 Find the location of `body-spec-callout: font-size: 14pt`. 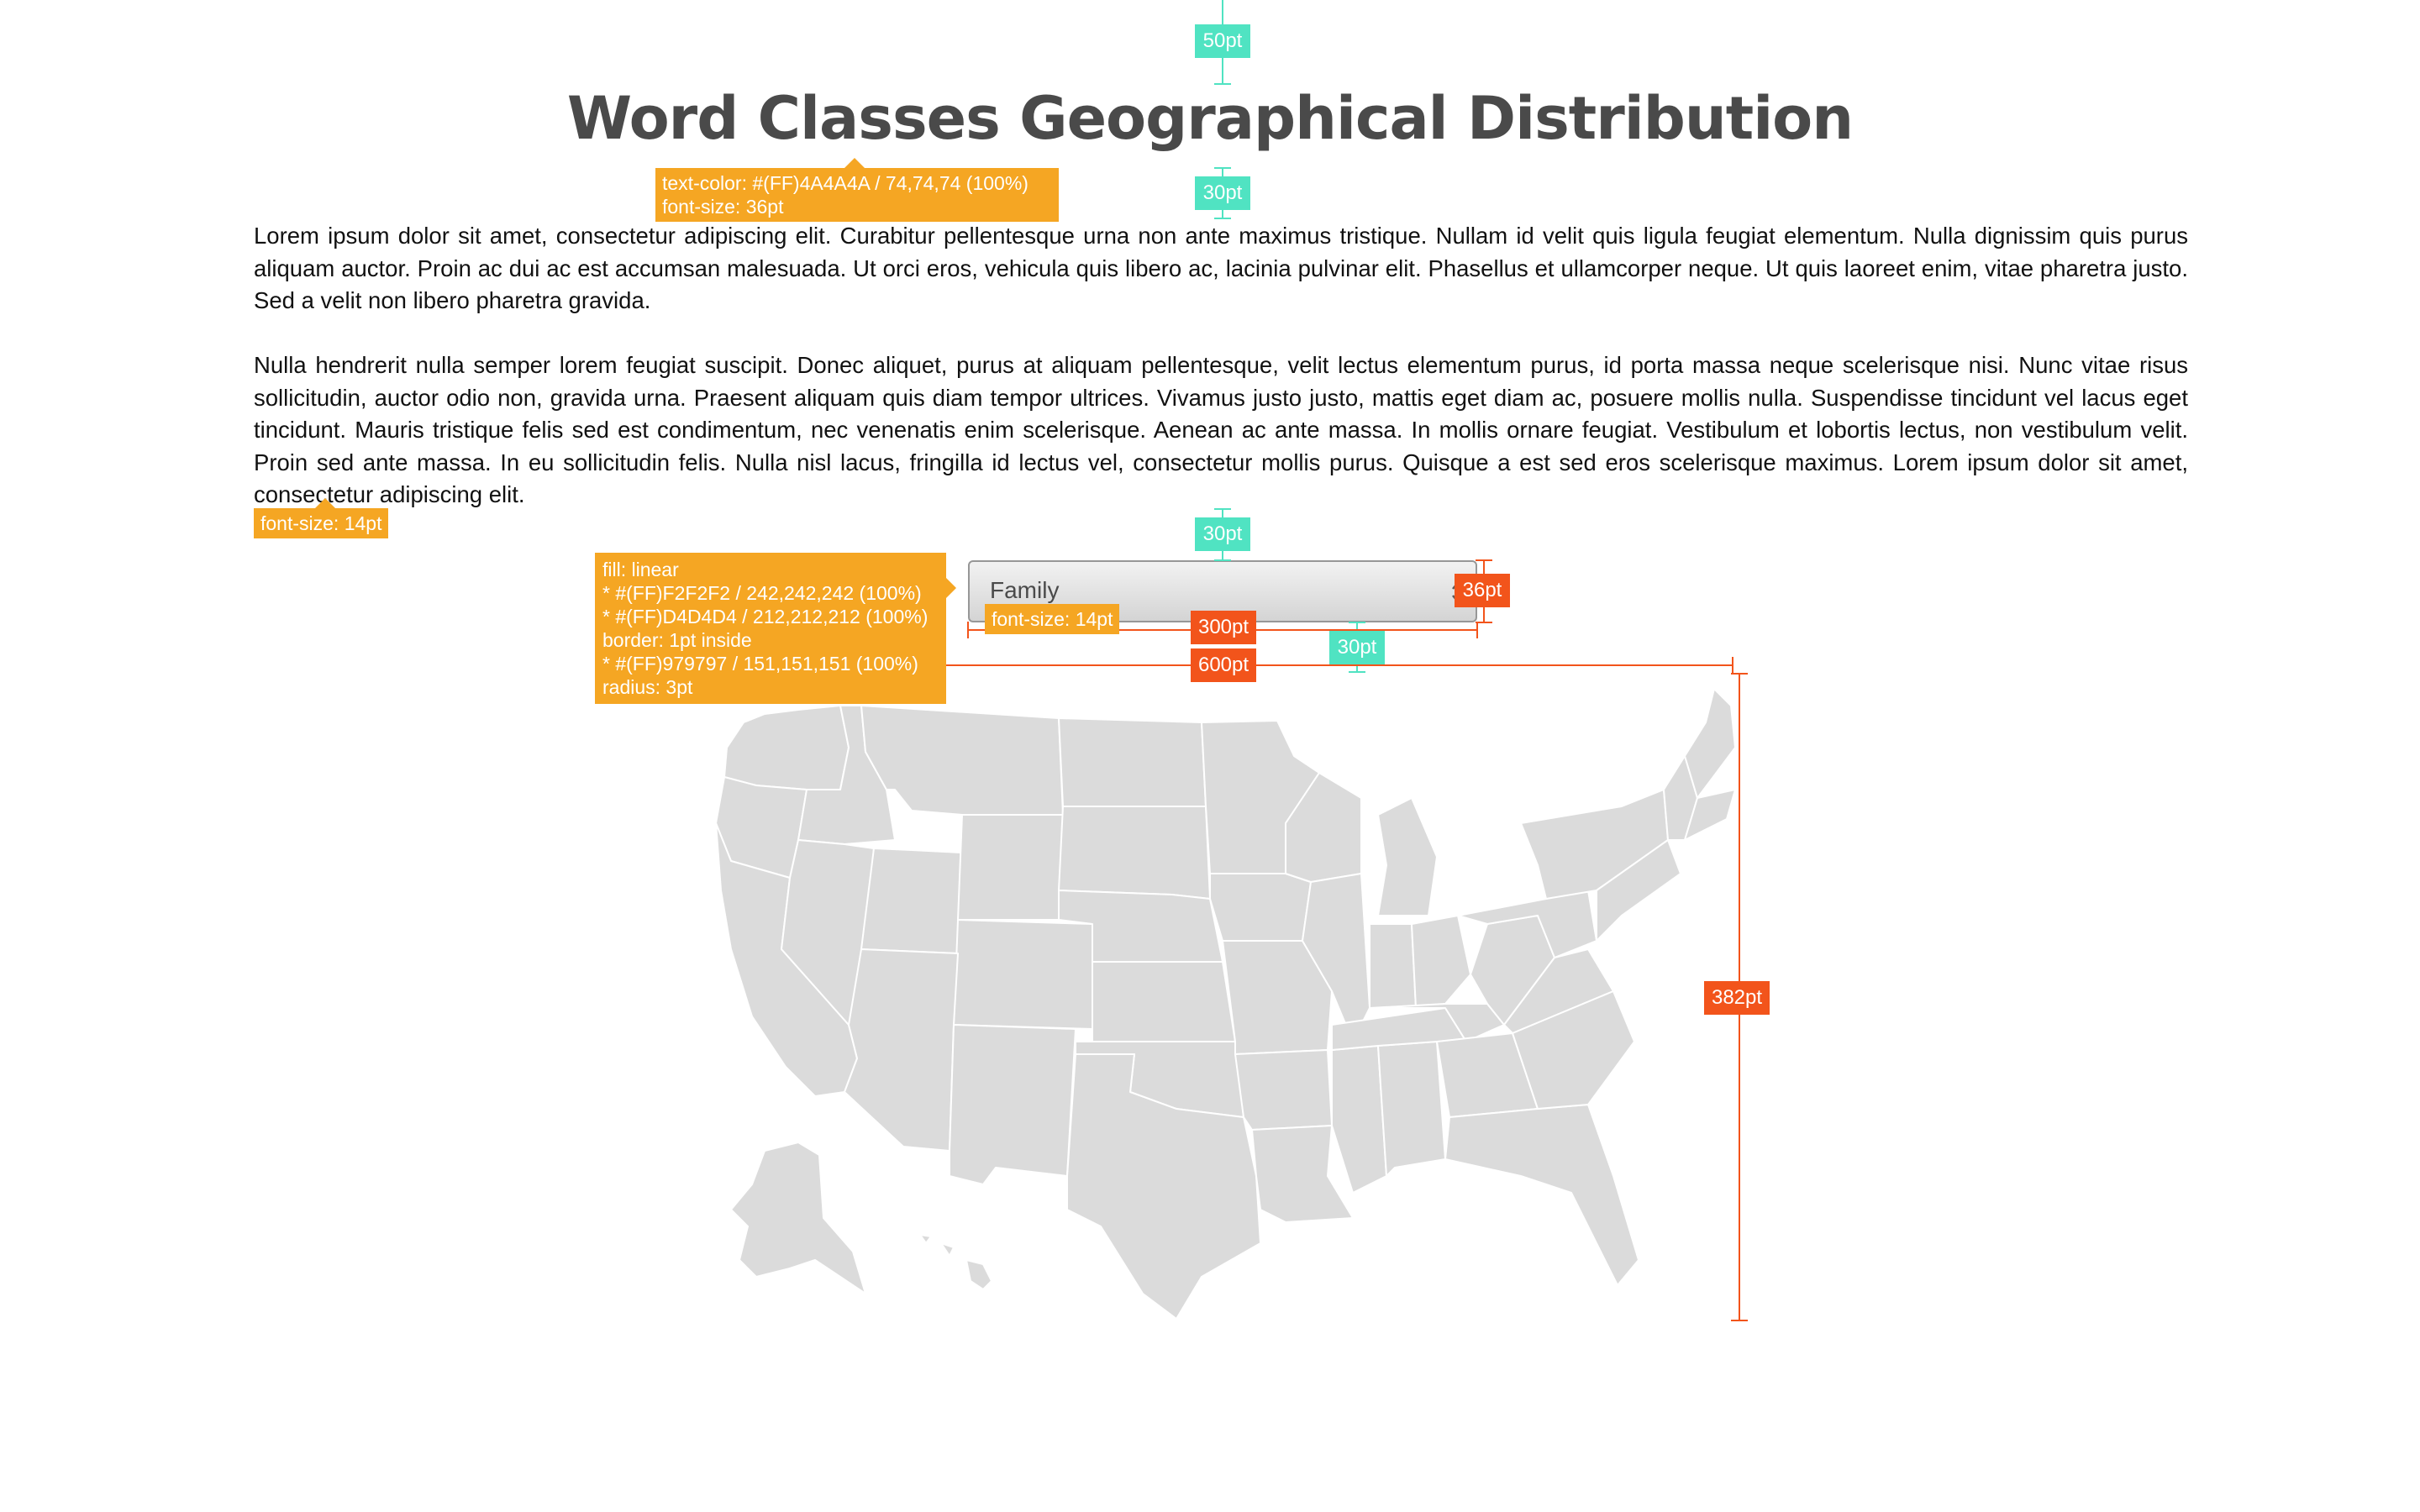

body-spec-callout: font-size: 14pt is located at coordinates (321, 518).